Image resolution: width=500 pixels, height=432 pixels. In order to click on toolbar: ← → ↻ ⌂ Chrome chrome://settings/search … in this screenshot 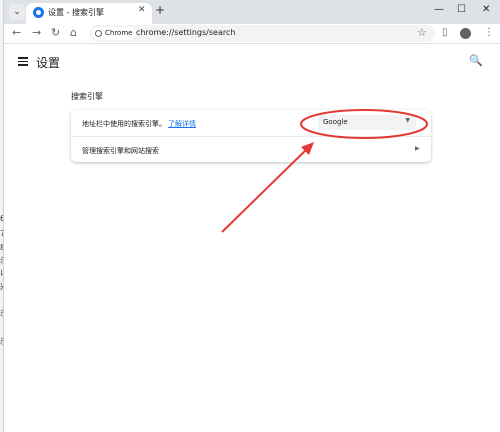, I will do `click(252, 34)`.